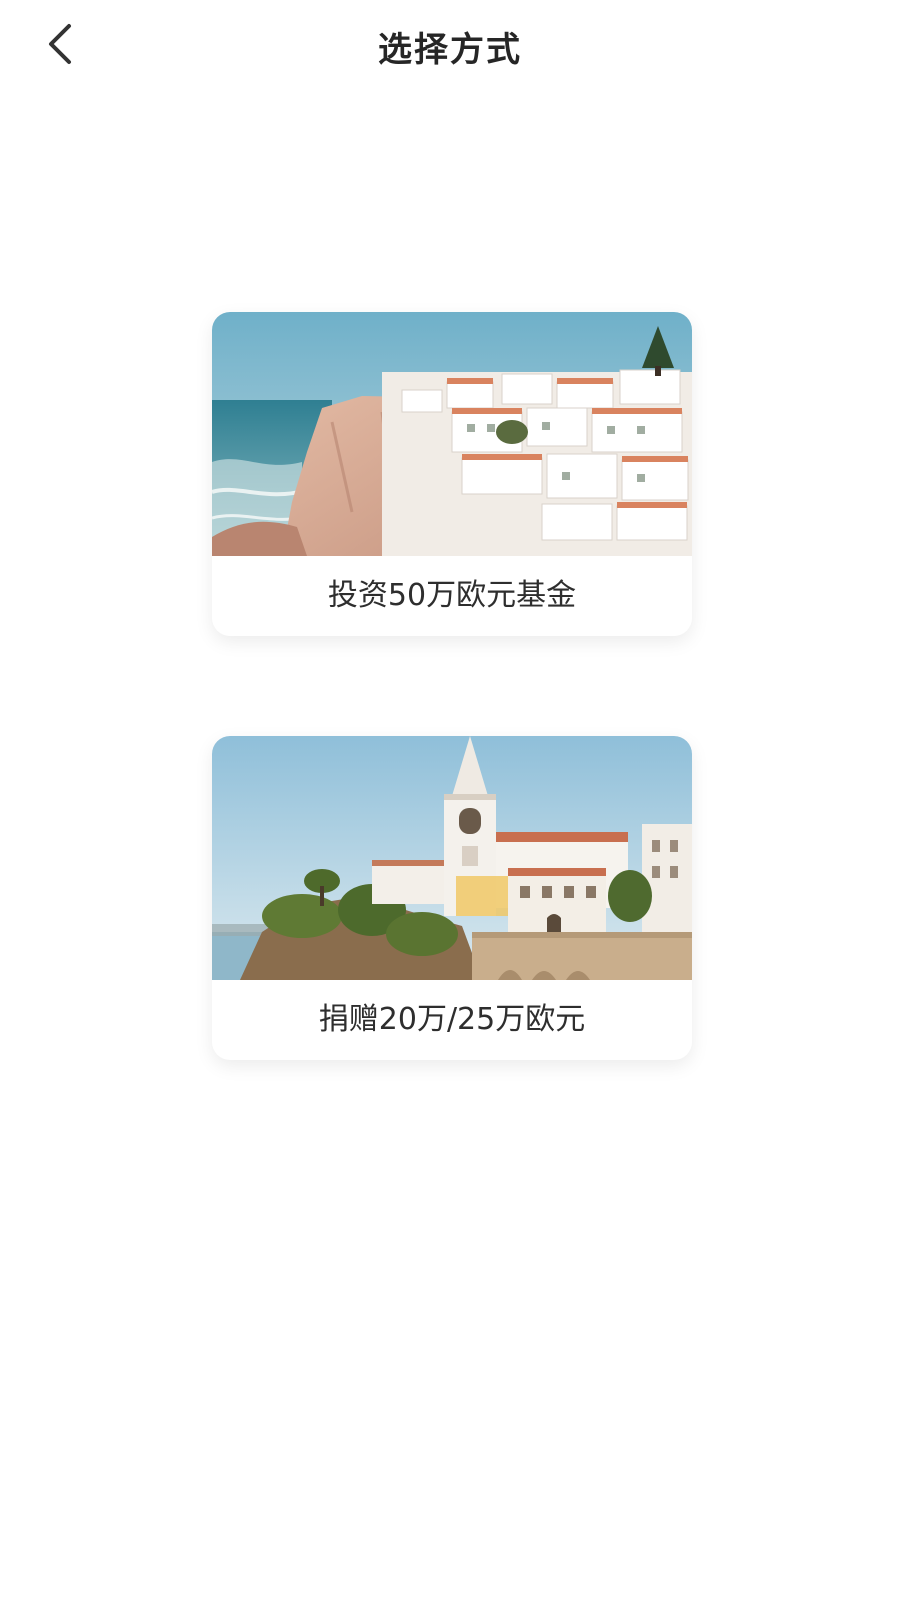 The image size is (900, 1600). What do you see at coordinates (452, 858) in the screenshot?
I see `church-coastal-photo` at bounding box center [452, 858].